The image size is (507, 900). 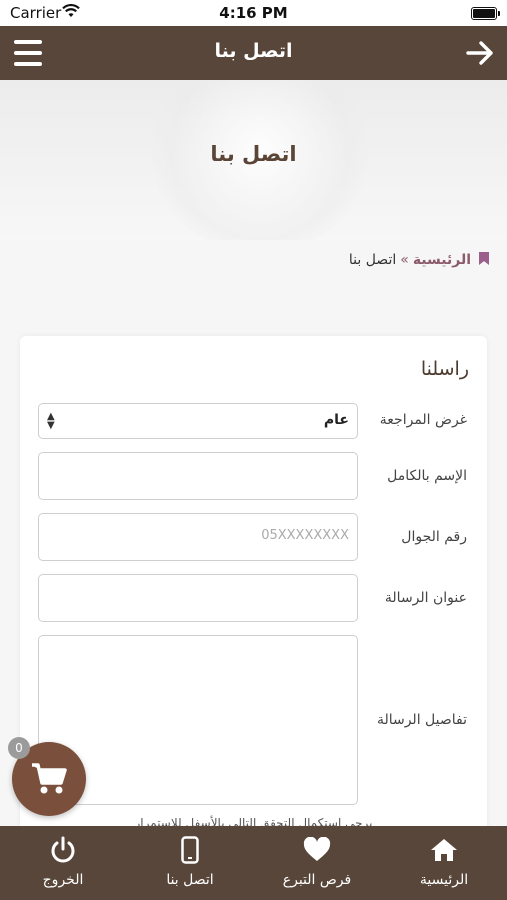 What do you see at coordinates (442, 260) in the screenshot?
I see `breadcrumb-home-link: الرئيسية` at bounding box center [442, 260].